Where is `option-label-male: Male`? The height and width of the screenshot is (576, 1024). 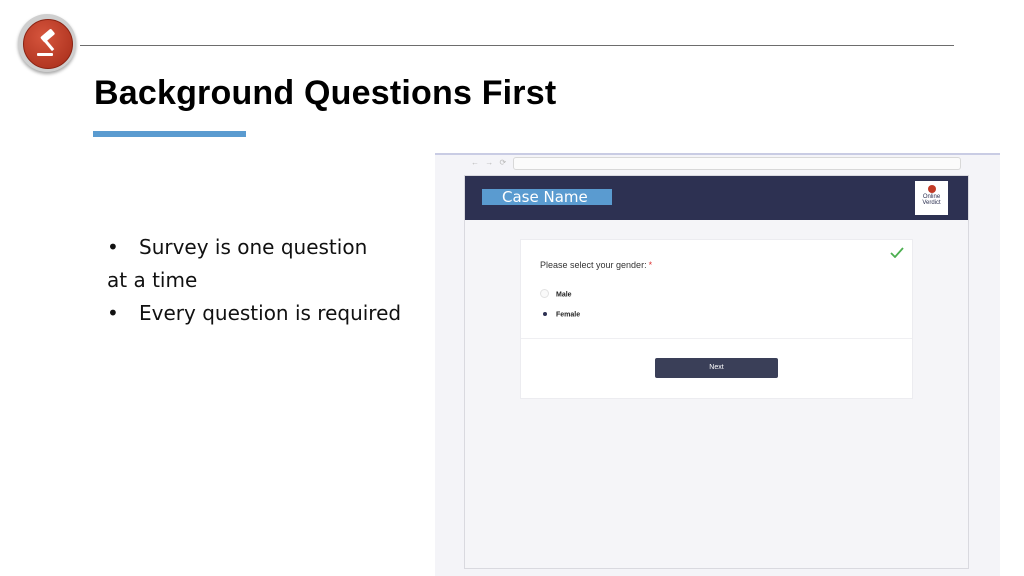 option-label-male: Male is located at coordinates (564, 295).